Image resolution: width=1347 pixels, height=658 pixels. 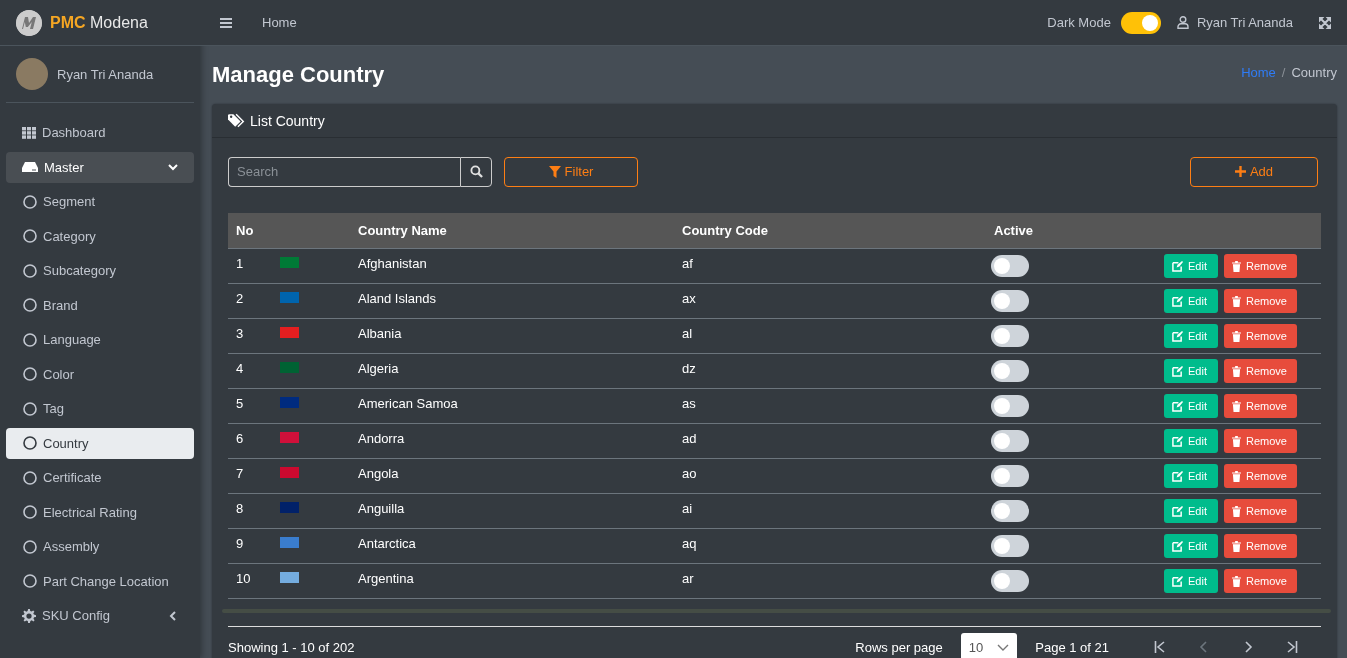 What do you see at coordinates (240, 543) in the screenshot?
I see `row-number: 9` at bounding box center [240, 543].